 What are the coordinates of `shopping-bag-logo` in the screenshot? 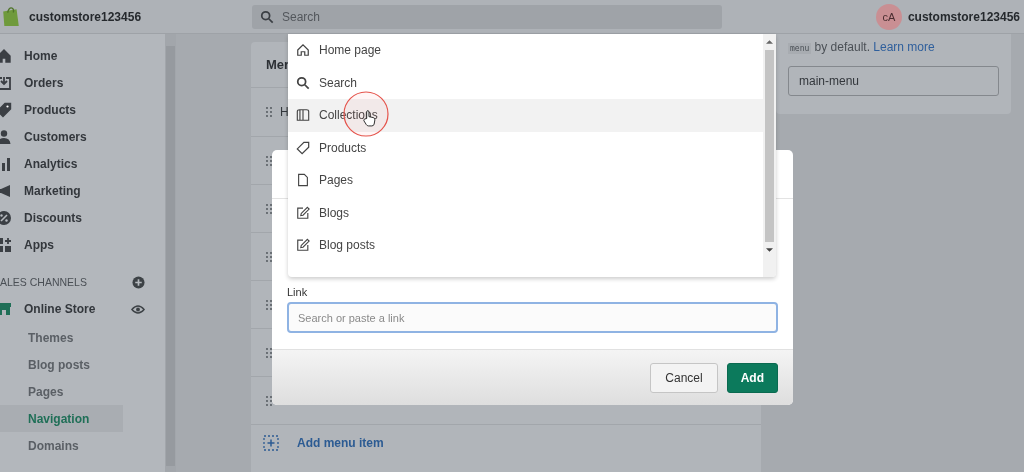 It's located at (11, 16).